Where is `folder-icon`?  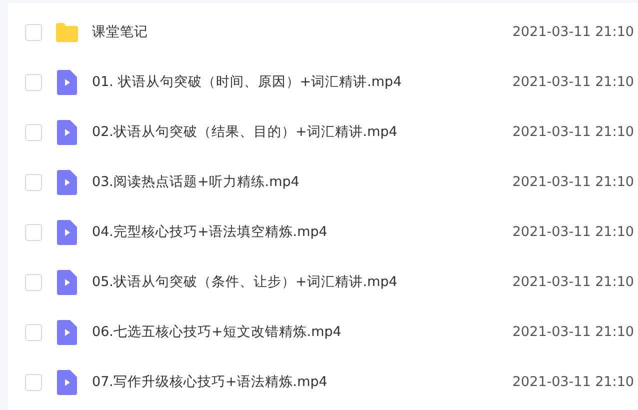 folder-icon is located at coordinates (67, 32).